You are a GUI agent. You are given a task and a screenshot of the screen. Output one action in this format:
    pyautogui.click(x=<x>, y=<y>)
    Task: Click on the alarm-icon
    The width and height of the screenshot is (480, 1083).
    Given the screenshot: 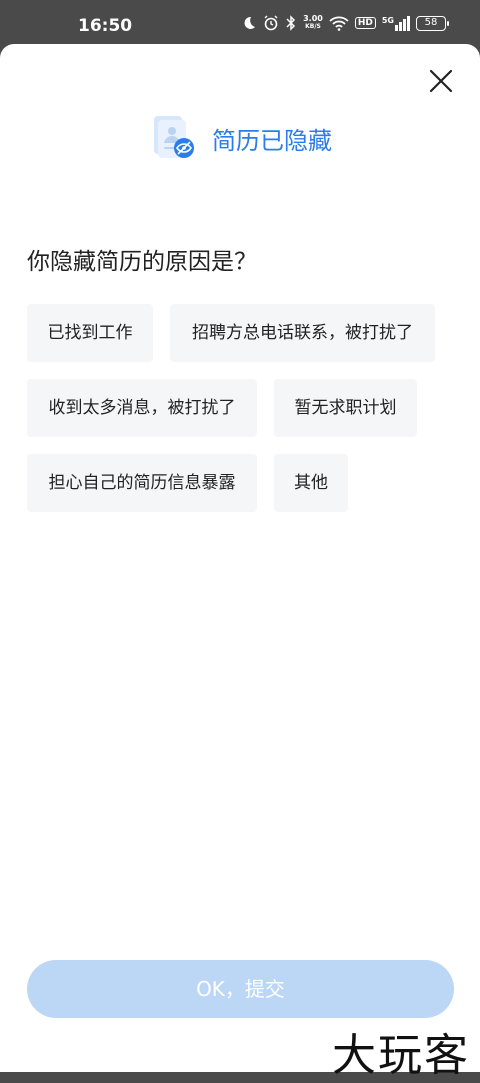 What is the action you would take?
    pyautogui.click(x=271, y=23)
    